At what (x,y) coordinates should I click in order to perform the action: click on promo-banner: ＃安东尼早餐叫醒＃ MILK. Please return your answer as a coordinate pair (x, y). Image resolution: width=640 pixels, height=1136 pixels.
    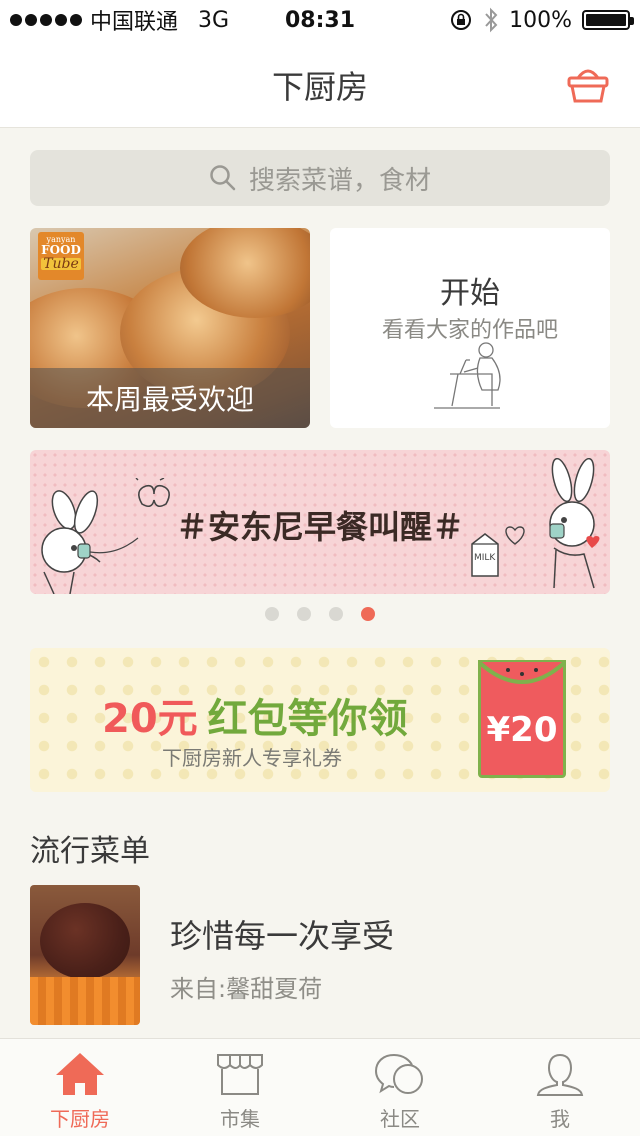
    Looking at the image, I should click on (320, 522).